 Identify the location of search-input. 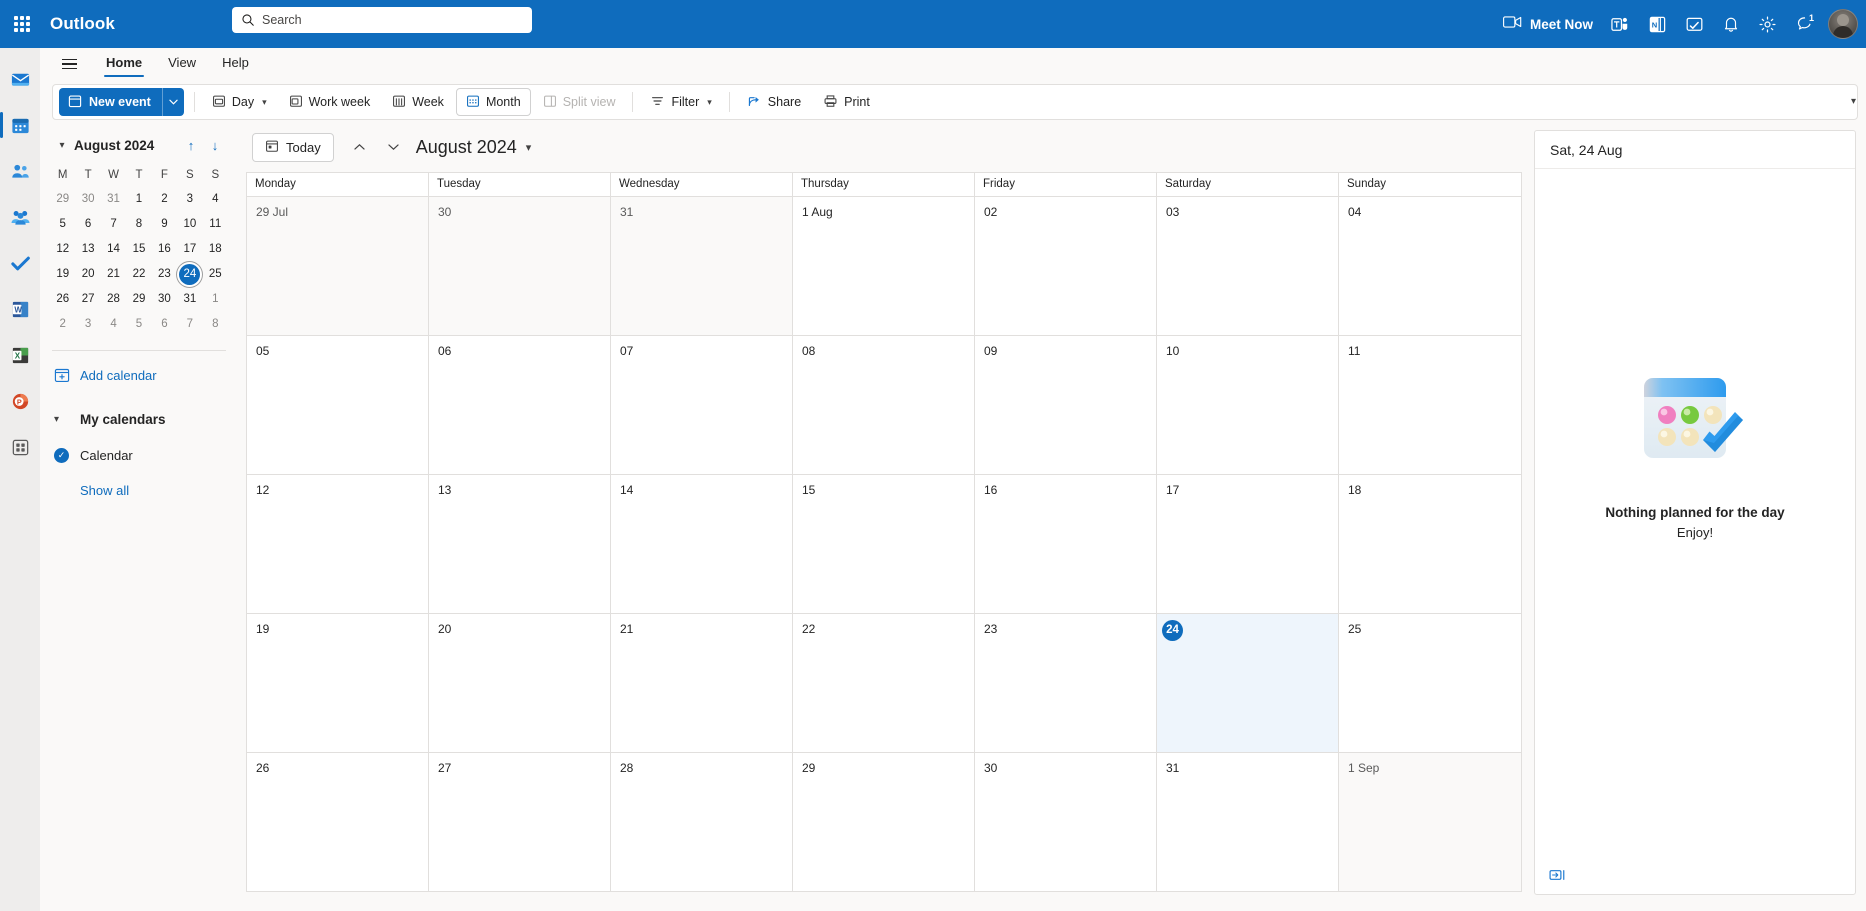
(392, 20).